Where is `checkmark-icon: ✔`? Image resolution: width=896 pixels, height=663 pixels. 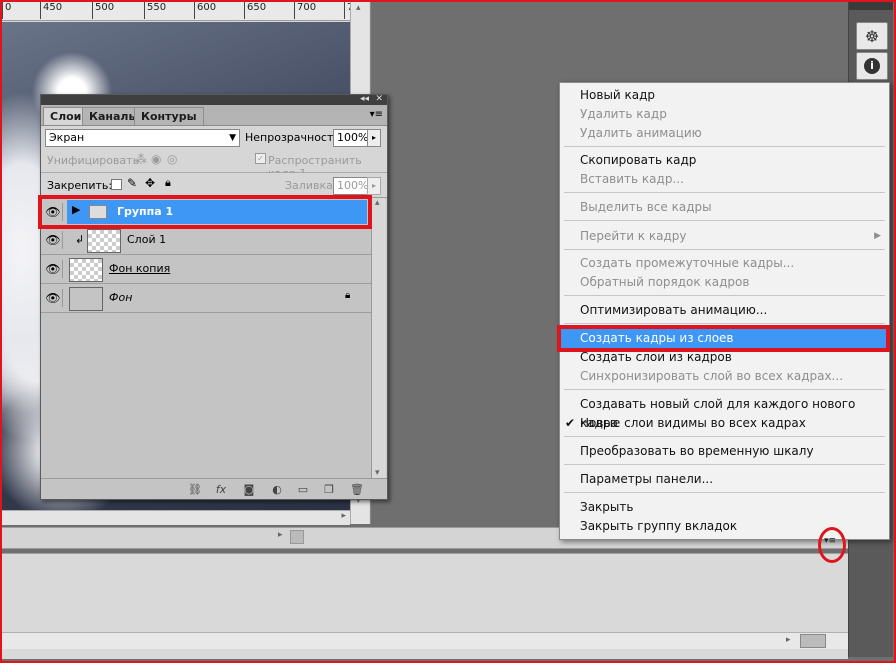
checkmark-icon: ✔ is located at coordinates (570, 423).